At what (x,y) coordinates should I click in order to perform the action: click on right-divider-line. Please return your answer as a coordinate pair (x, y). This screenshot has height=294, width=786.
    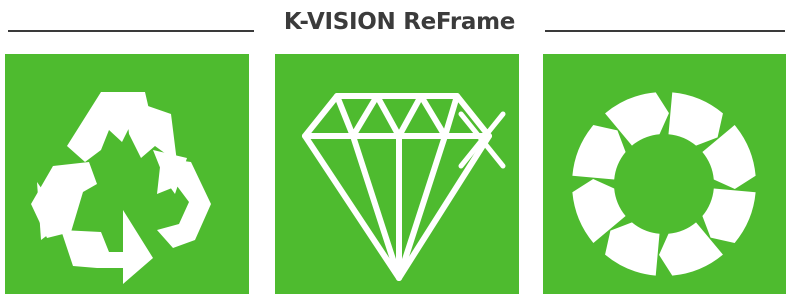
    Looking at the image, I should click on (665, 31).